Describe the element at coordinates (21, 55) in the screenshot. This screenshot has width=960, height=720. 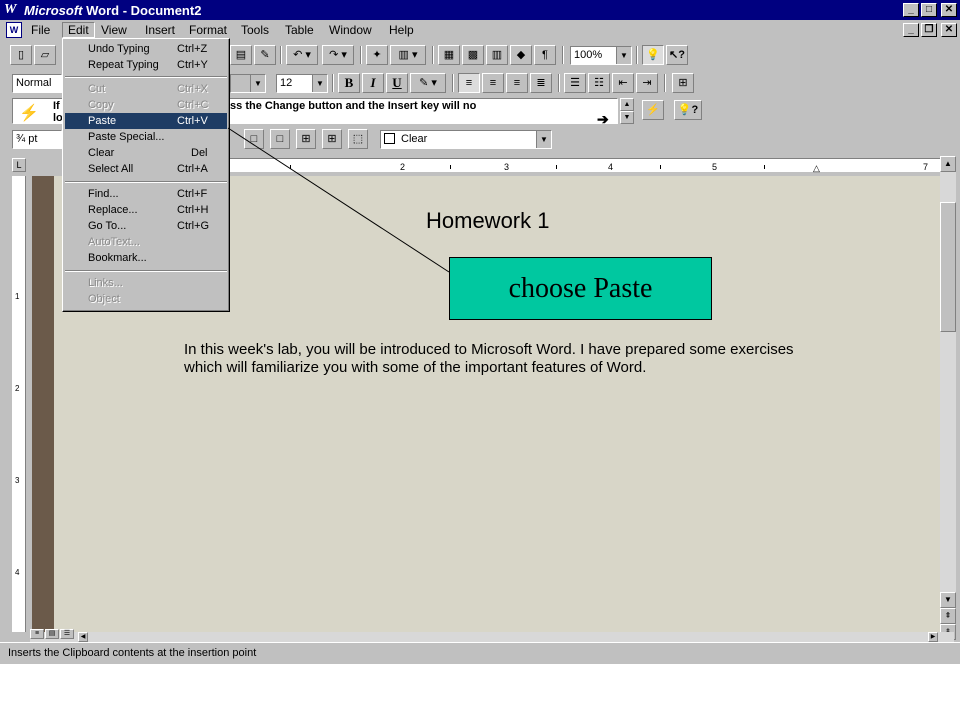
I see `new-document-icon: ▯` at that location.